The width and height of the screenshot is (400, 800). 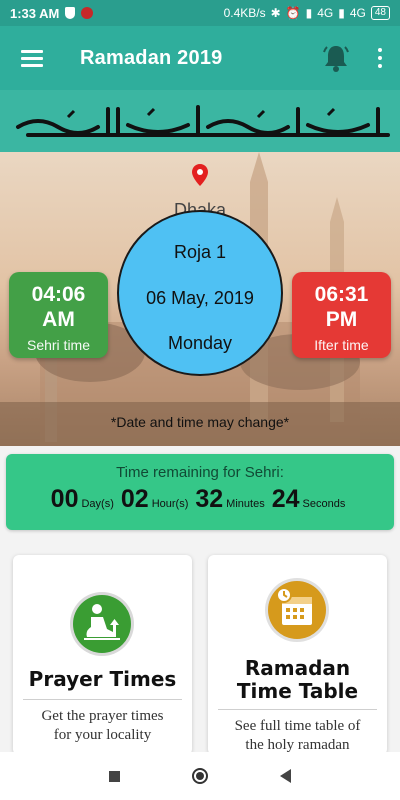 I want to click on date-circle: Roja 1 06 May, 2019 Monday, so click(x=200, y=293).